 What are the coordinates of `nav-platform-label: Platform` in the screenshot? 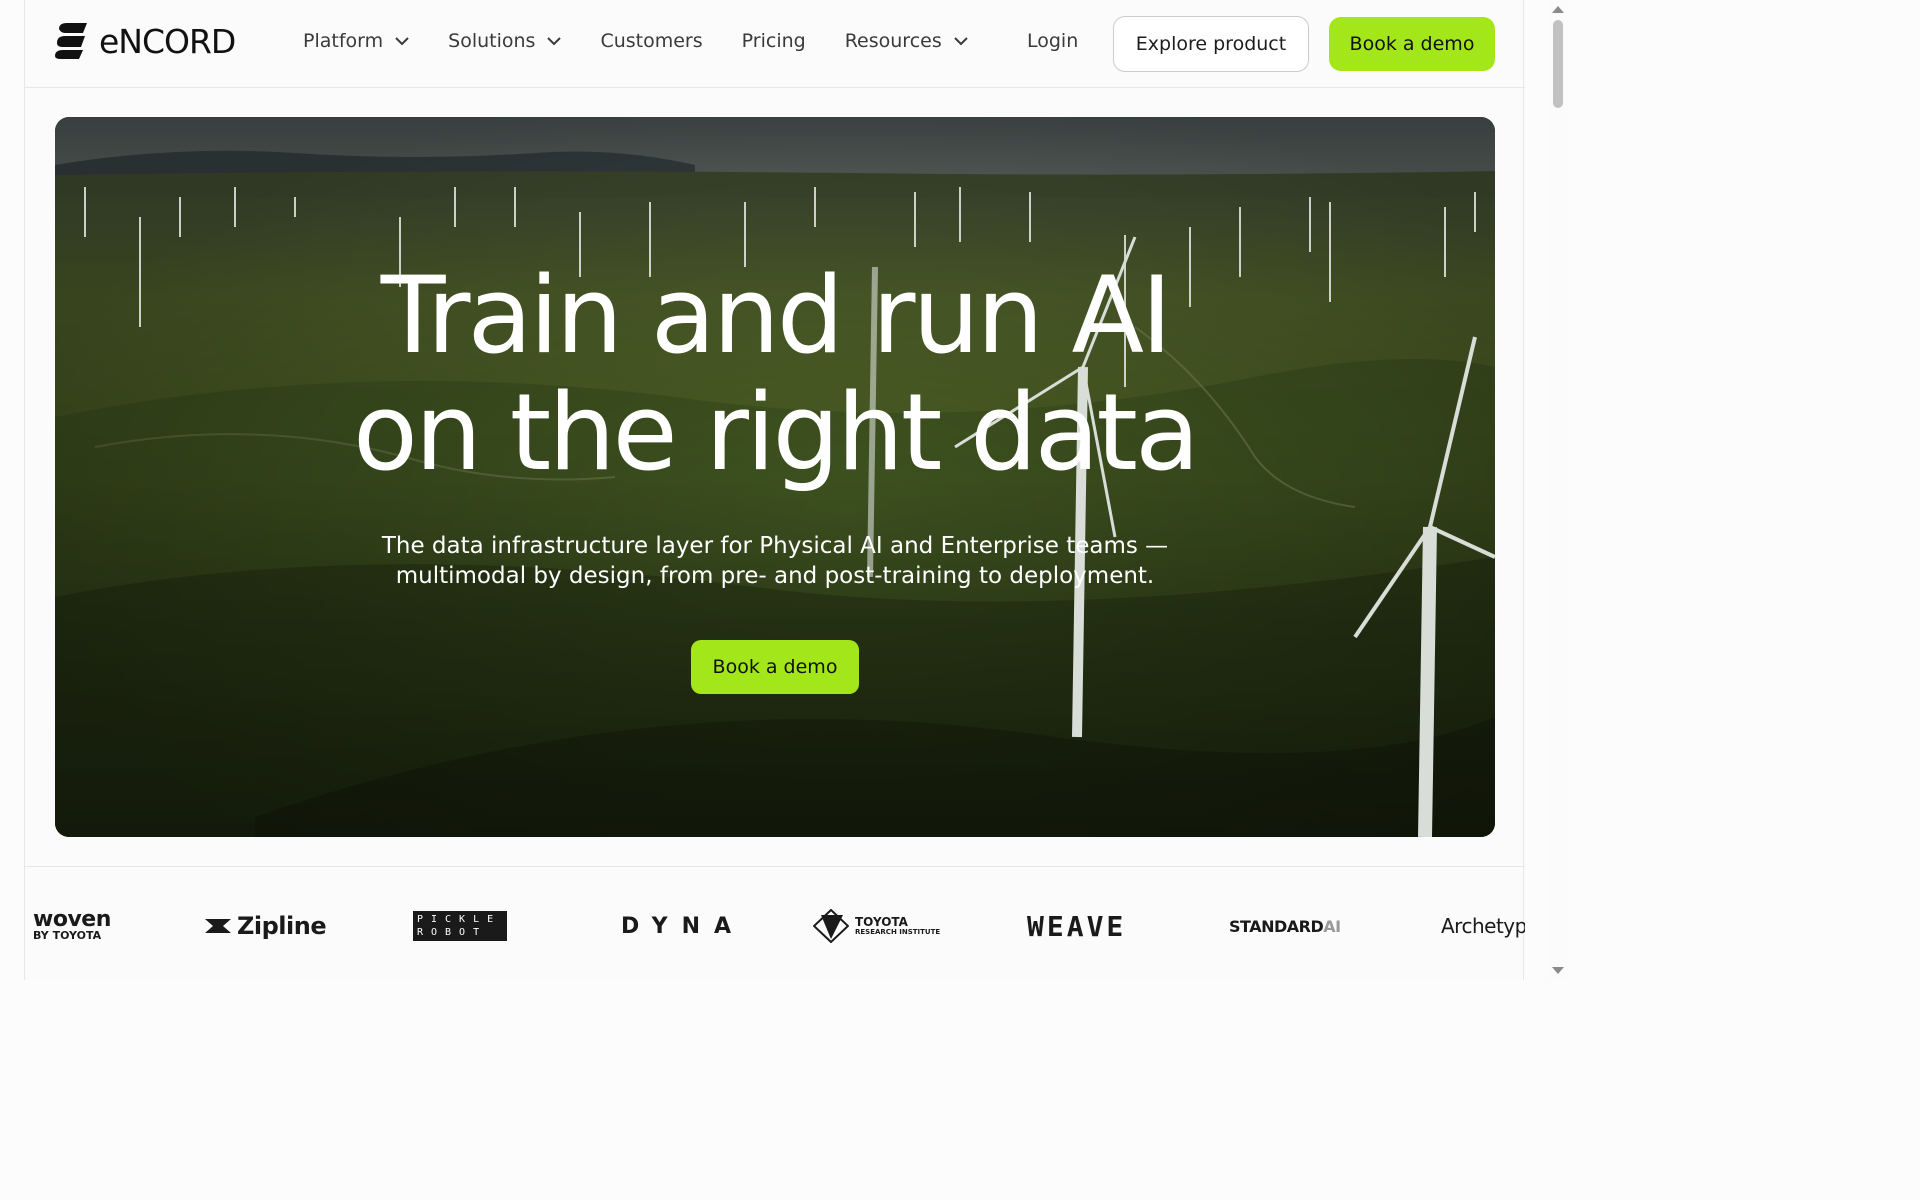 It's located at (343, 41).